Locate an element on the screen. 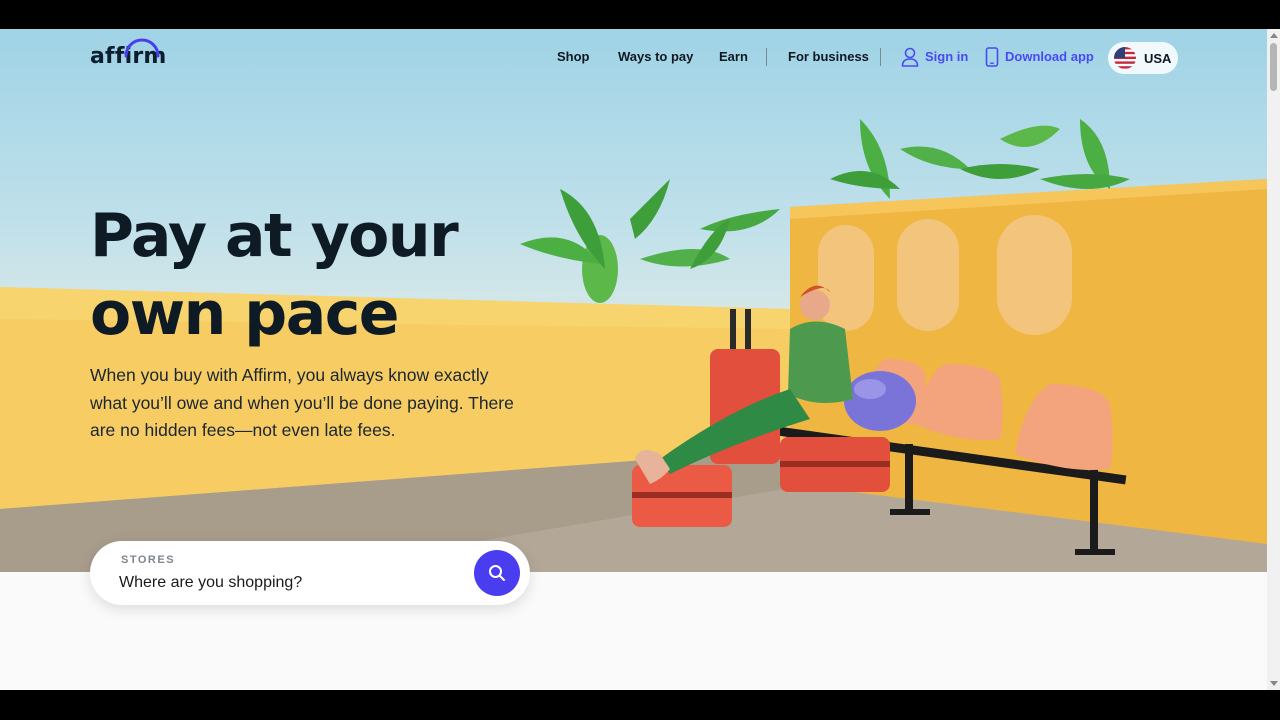 The width and height of the screenshot is (1280, 720). us-flag-icon is located at coordinates (1125, 58).